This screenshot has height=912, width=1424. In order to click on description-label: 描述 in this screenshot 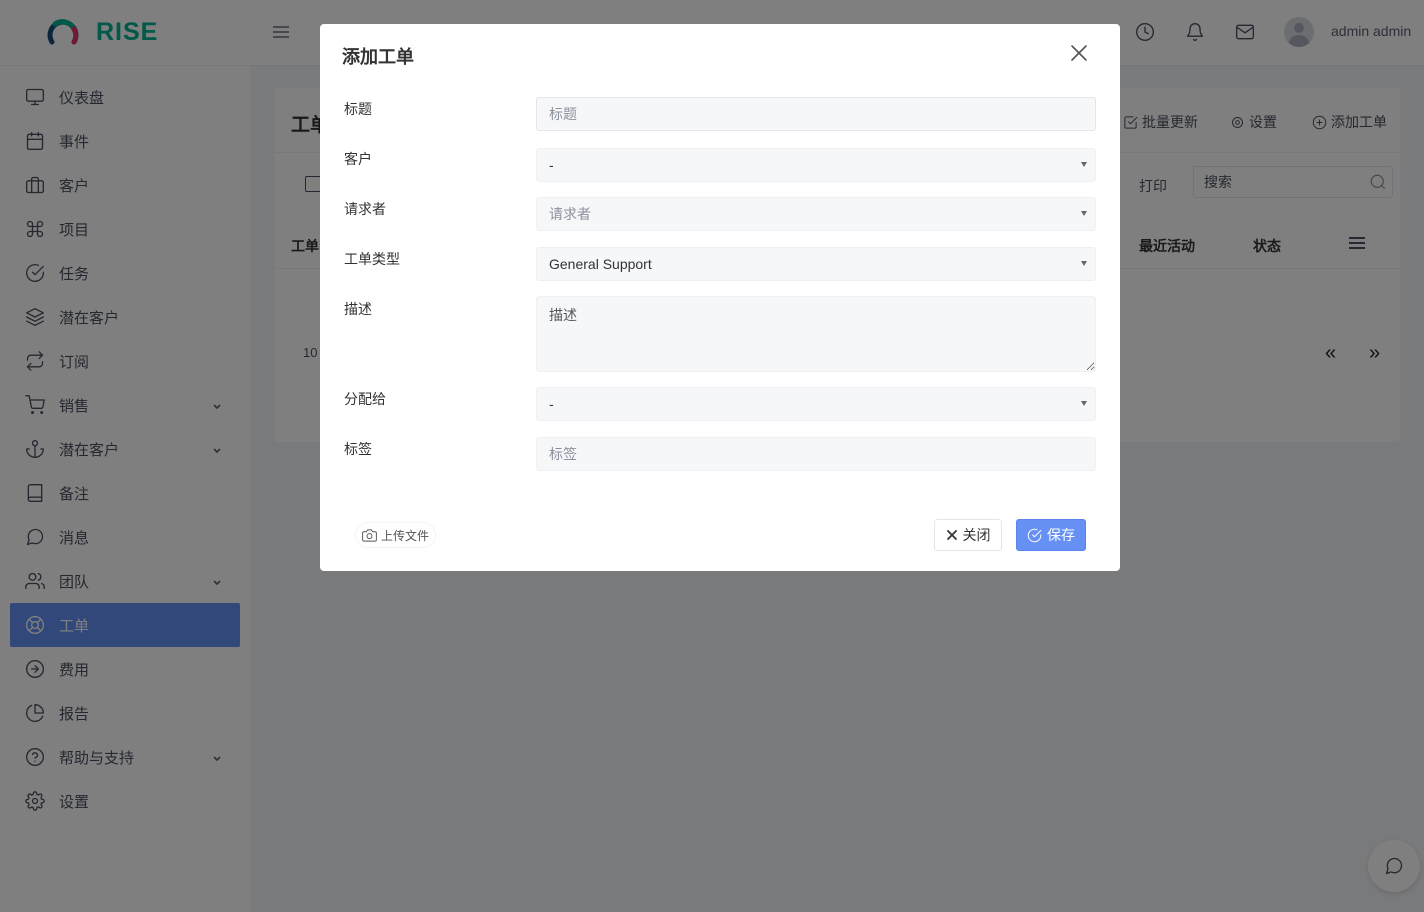, I will do `click(358, 309)`.